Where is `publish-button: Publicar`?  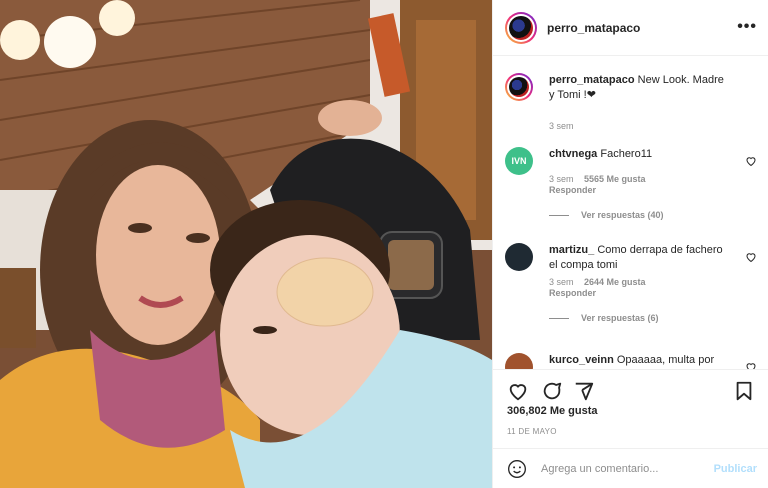
publish-button: Publicar is located at coordinates (735, 469).